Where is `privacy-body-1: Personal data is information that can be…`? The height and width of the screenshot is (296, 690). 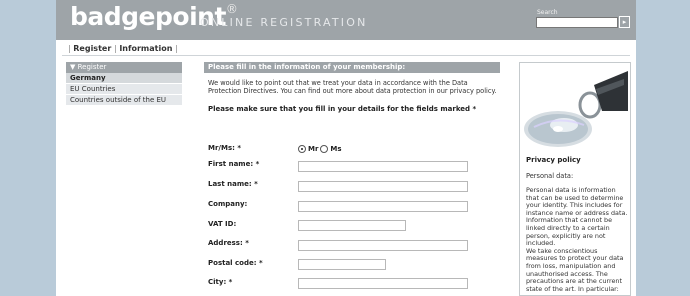
privacy-body-1: Personal data is information that can be… is located at coordinates (577, 217).